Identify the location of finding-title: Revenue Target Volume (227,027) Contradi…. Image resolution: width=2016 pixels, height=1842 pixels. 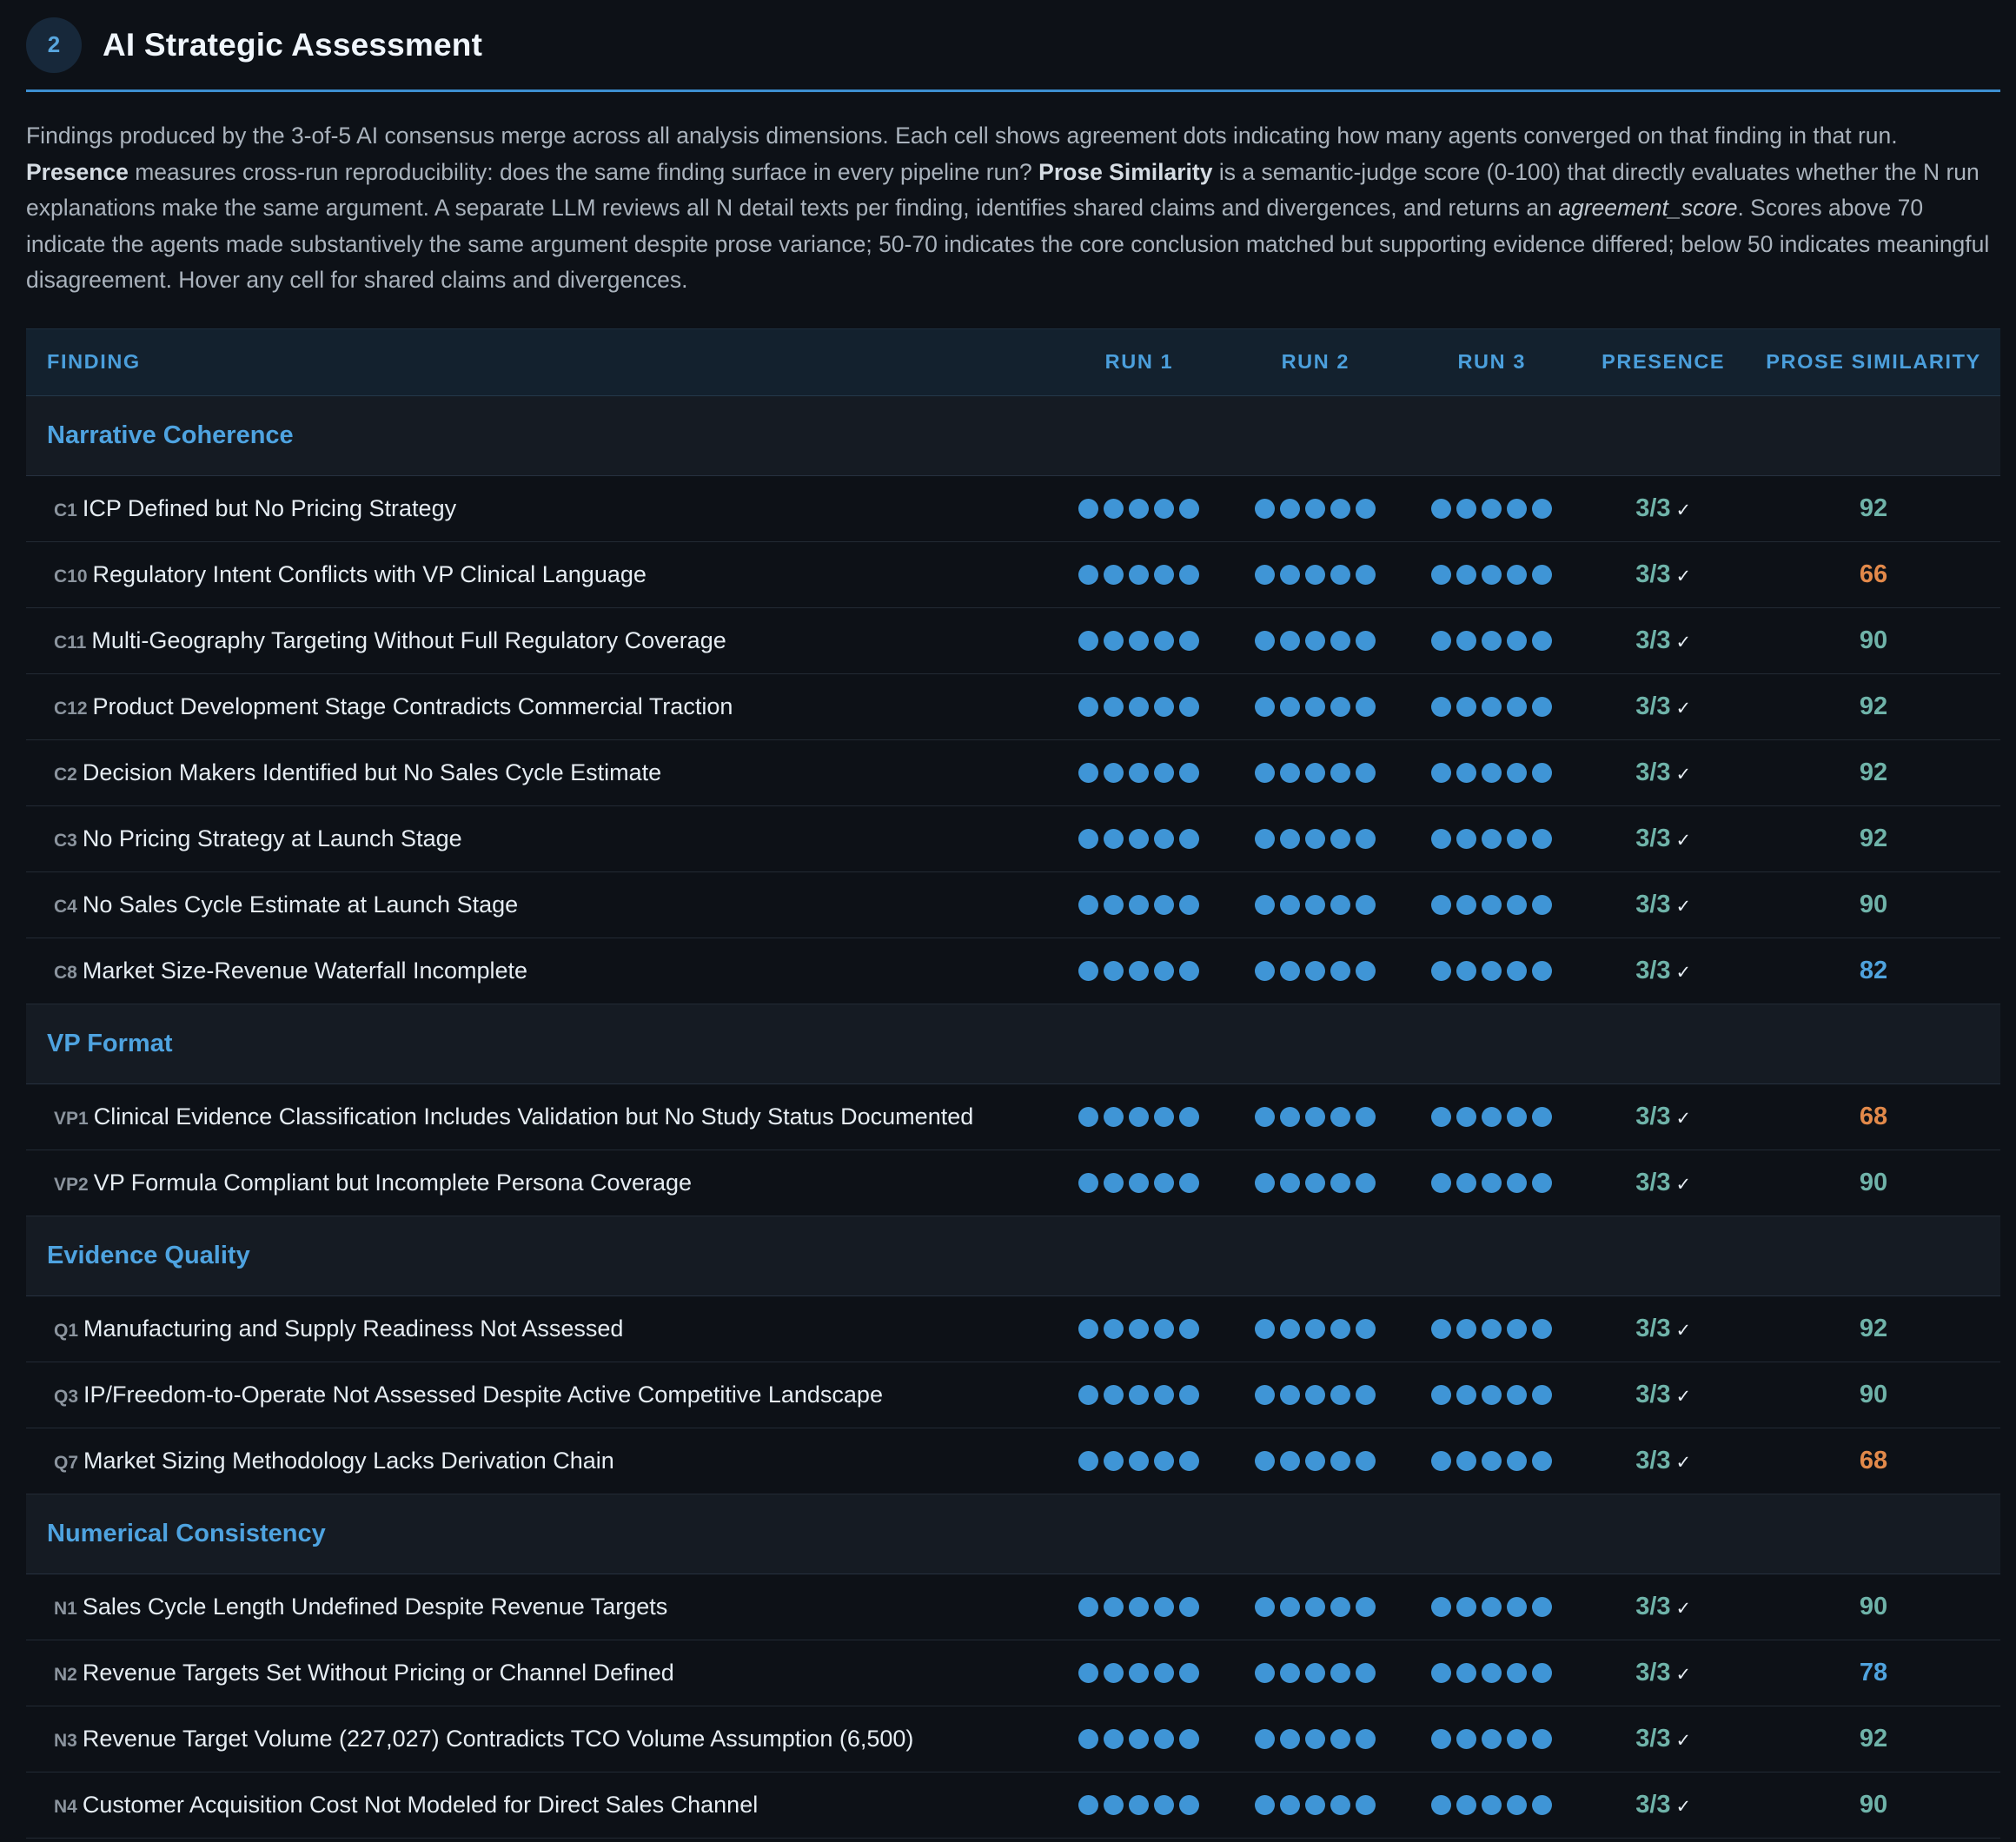
(498, 1738).